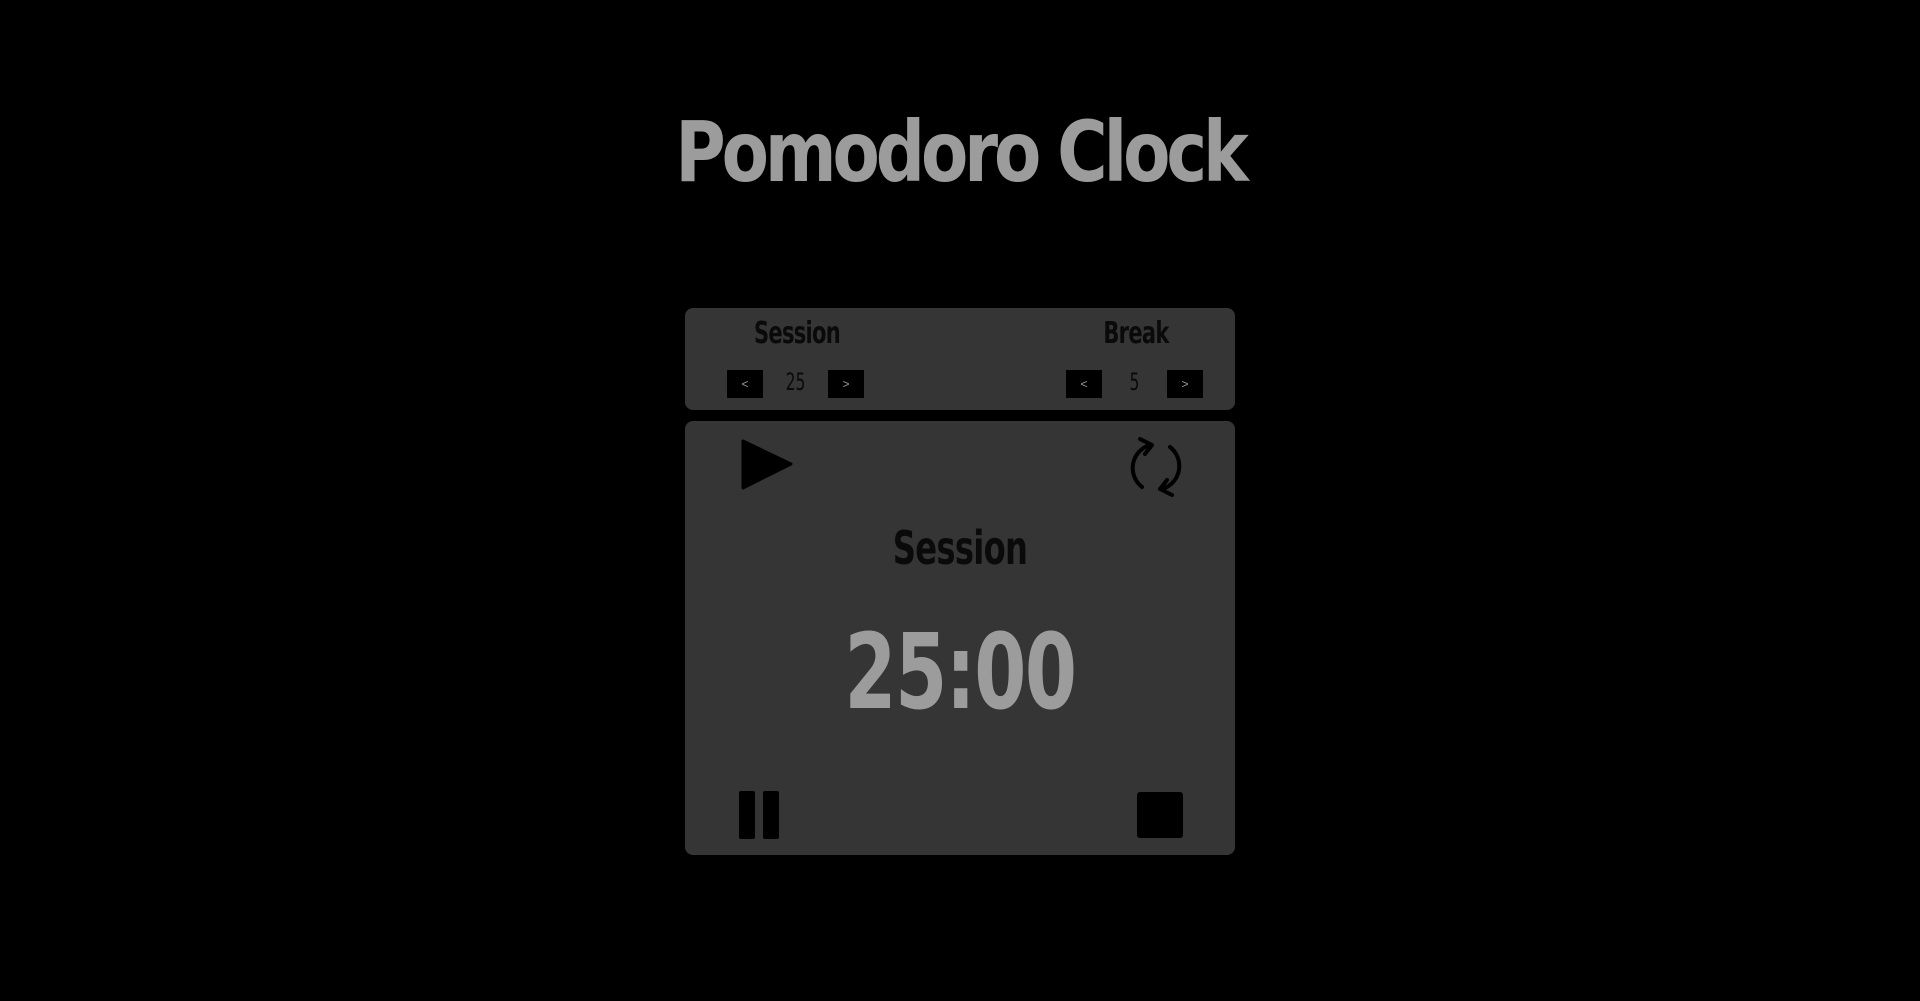 The width and height of the screenshot is (1920, 1001). What do you see at coordinates (745, 384) in the screenshot?
I see `session-decrement-button: <` at bounding box center [745, 384].